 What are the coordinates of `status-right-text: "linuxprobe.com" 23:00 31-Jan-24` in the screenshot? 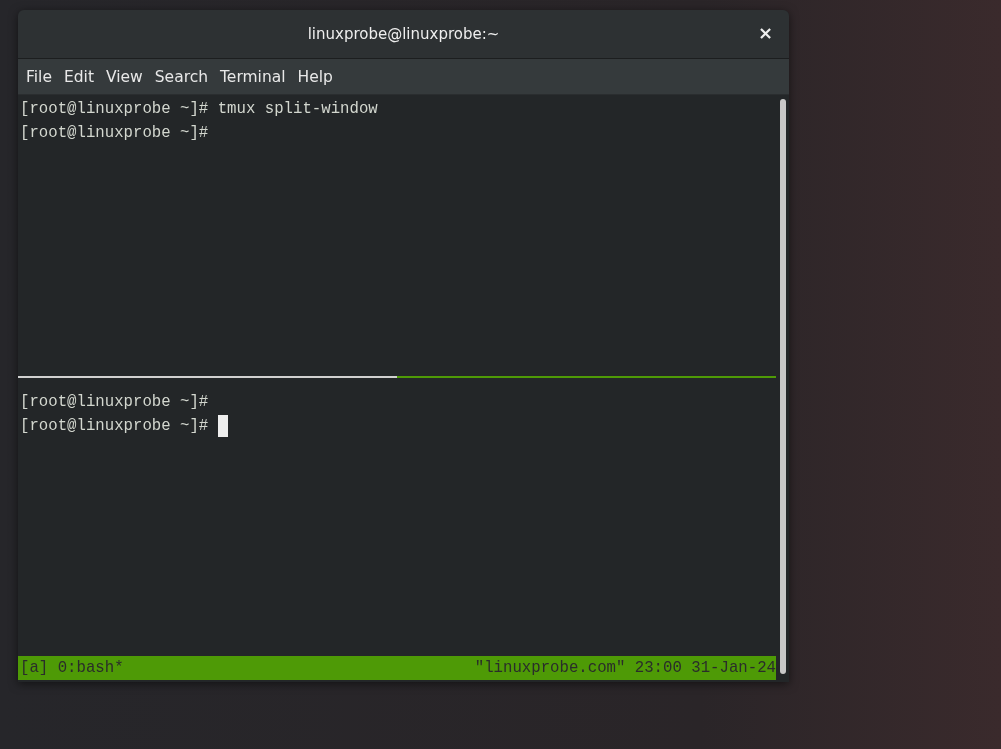 It's located at (625, 668).